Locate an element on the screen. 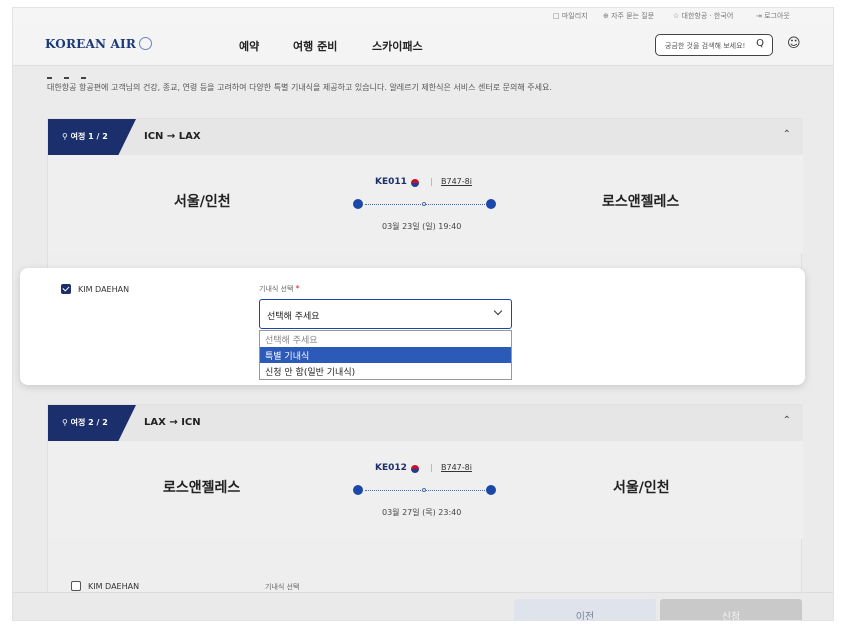 This screenshot has height=628, width=847. utility-link-faq: ⊕ 자주 묻는 질문 is located at coordinates (628, 16).